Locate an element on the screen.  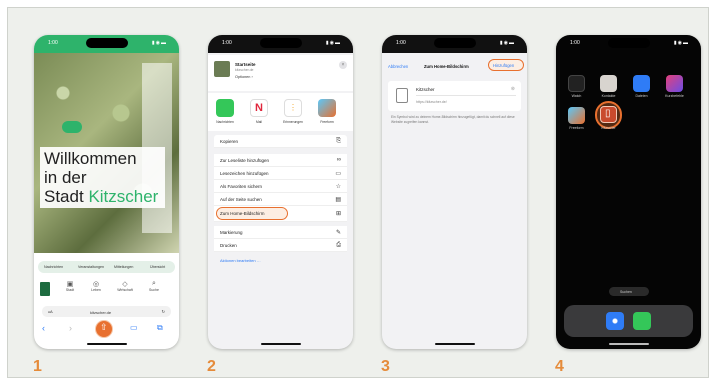
menu-item-bookmark: Lesezeichen hinzufügen ▭ is located at coordinates (280, 173).